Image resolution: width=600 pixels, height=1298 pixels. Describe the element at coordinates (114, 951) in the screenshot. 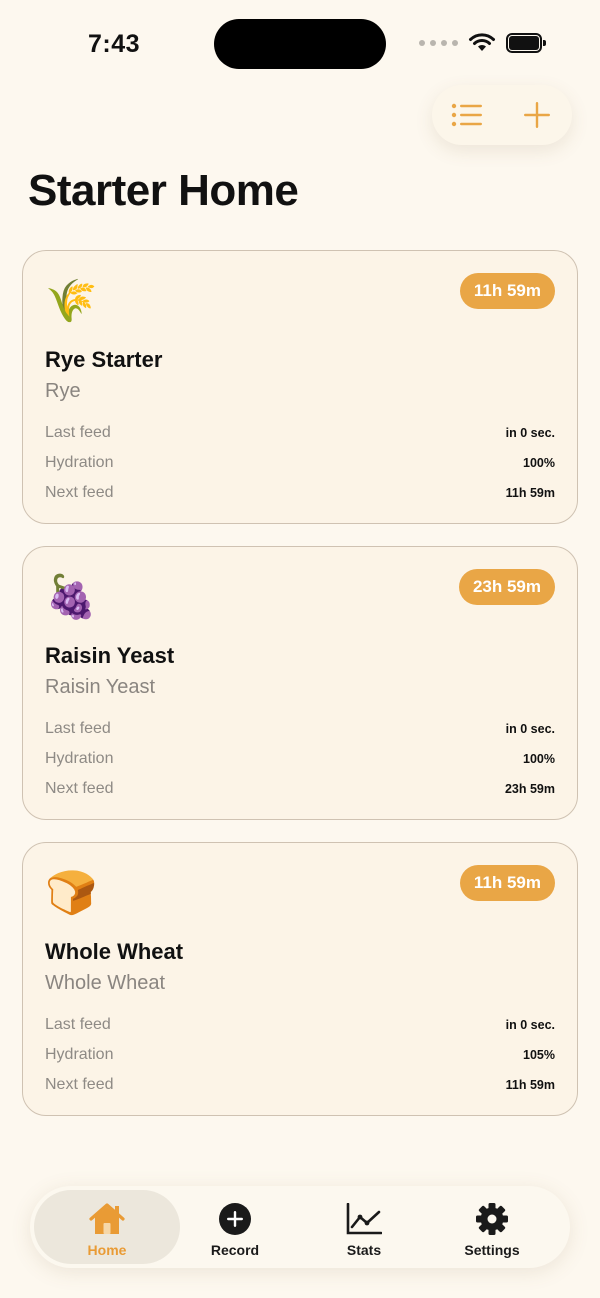

I see `starter-name: Whole Wheat` at that location.